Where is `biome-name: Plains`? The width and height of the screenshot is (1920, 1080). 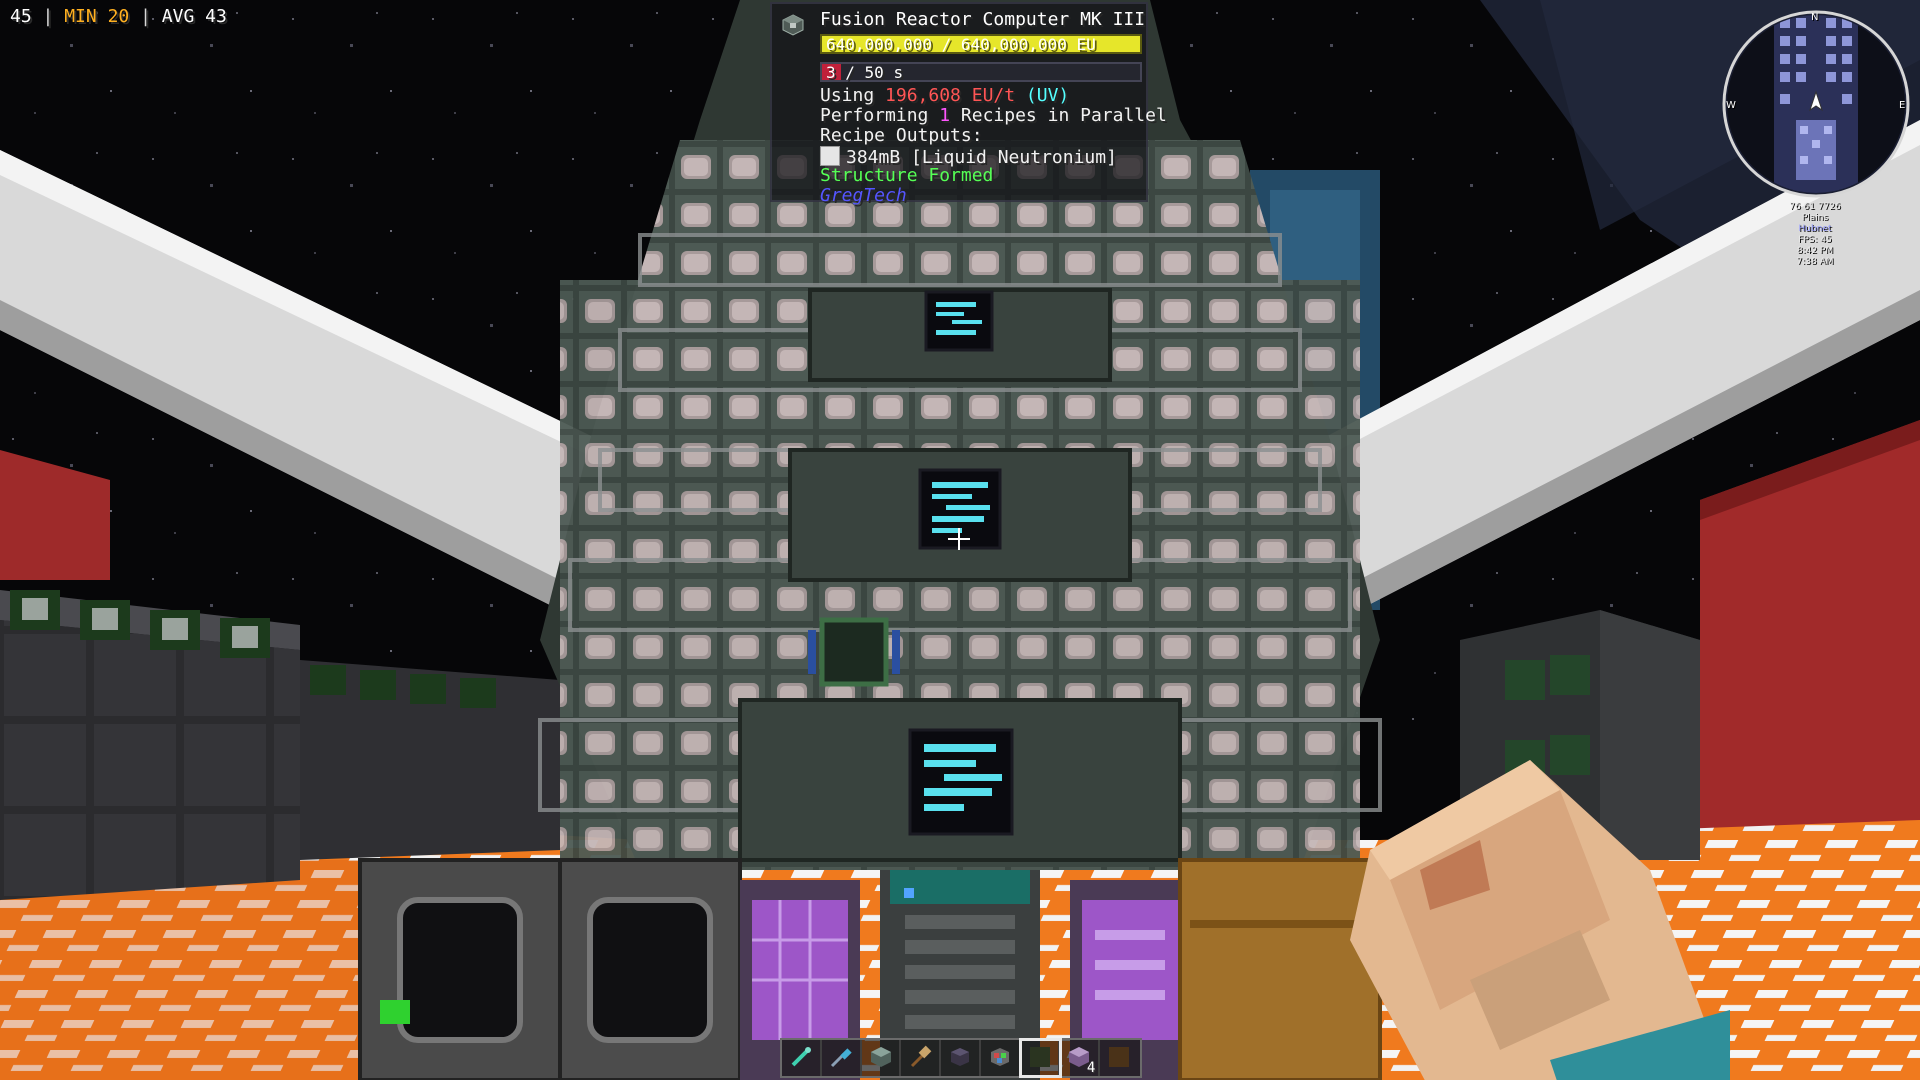 biome-name: Plains is located at coordinates (1815, 218).